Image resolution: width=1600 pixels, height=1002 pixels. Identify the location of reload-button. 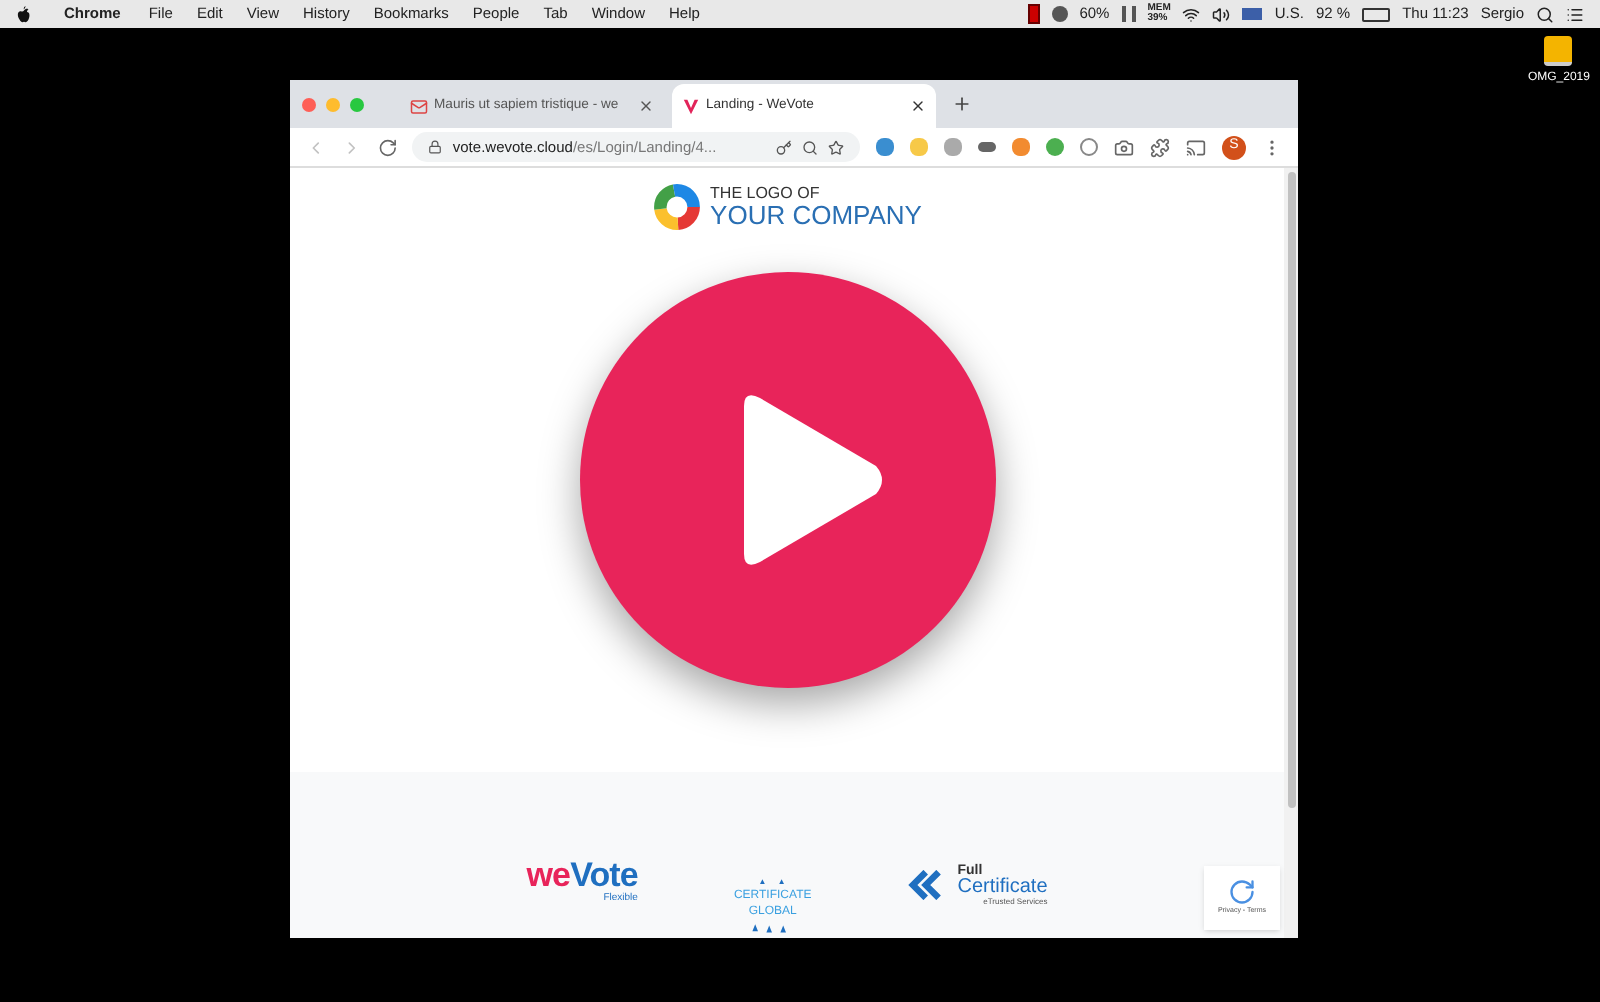
(387, 147).